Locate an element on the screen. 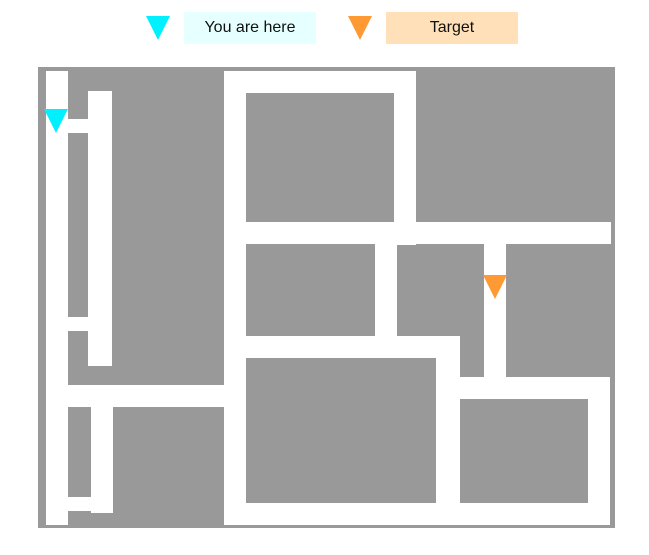 This screenshot has height=555, width=649. path-center-vertical is located at coordinates (386, 290).